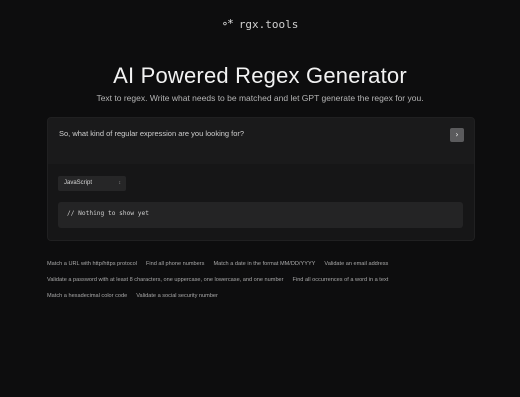 This screenshot has height=397, width=520. Describe the element at coordinates (78, 183) in the screenshot. I see `language-selected: JavaScript` at that location.